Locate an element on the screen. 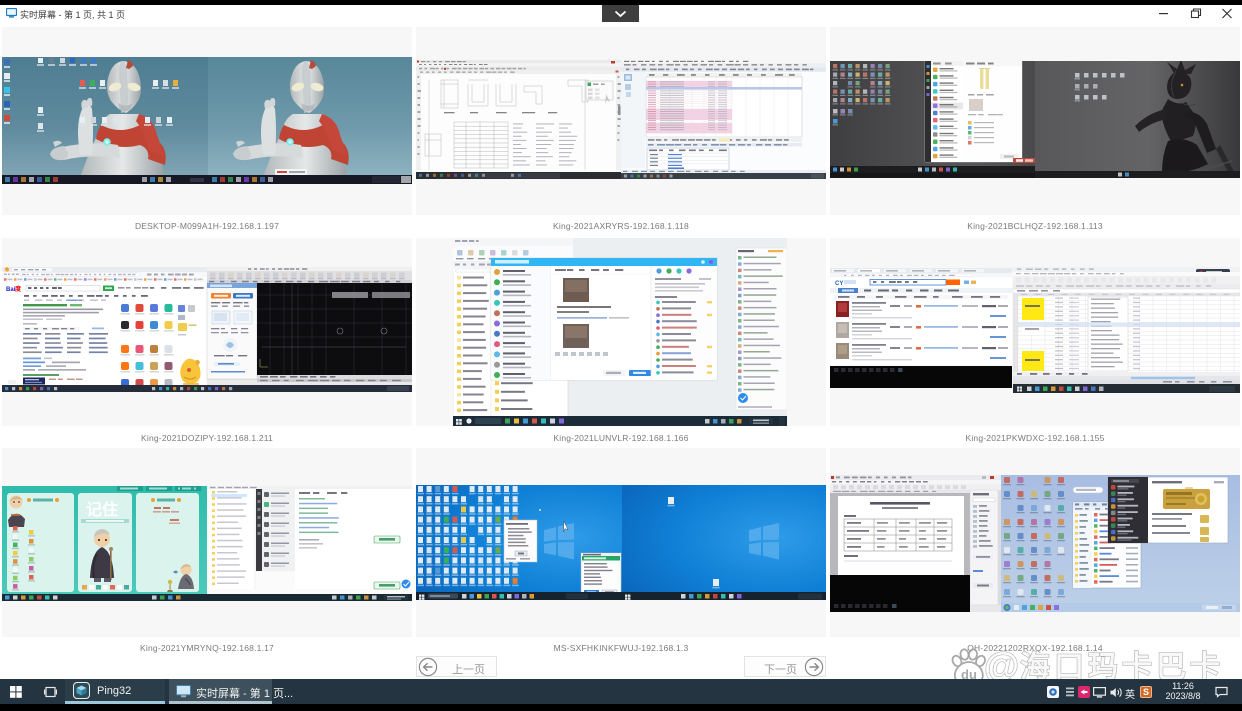  svg-text: CY is located at coordinates (839, 284).